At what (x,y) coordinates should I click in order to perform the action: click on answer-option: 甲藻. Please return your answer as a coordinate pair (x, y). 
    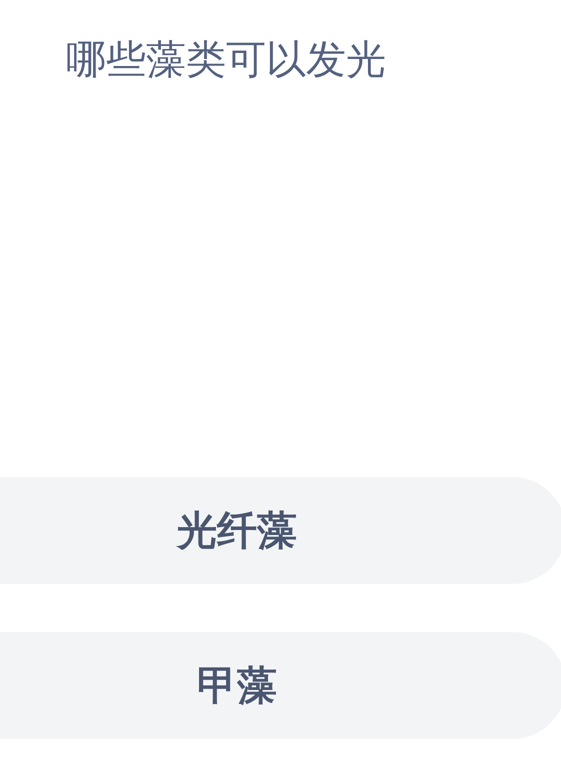
    Looking at the image, I should click on (280, 685).